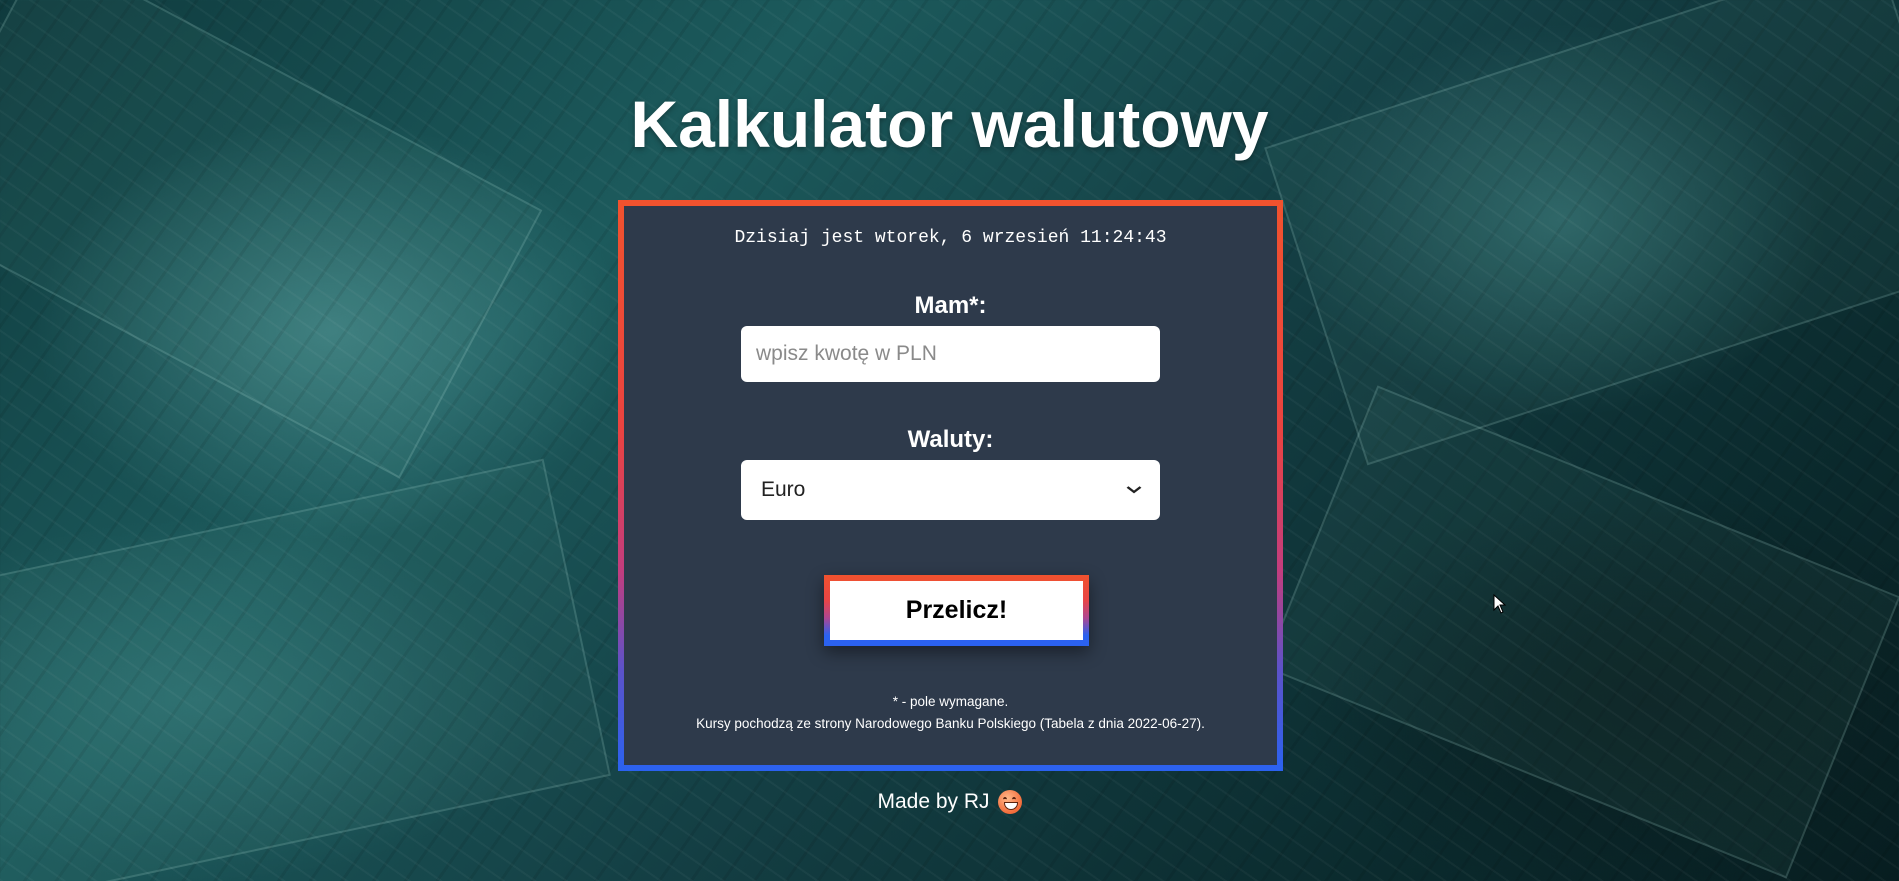 Image resolution: width=1899 pixels, height=881 pixels. I want to click on footer-text: Made by RJ, so click(933, 801).